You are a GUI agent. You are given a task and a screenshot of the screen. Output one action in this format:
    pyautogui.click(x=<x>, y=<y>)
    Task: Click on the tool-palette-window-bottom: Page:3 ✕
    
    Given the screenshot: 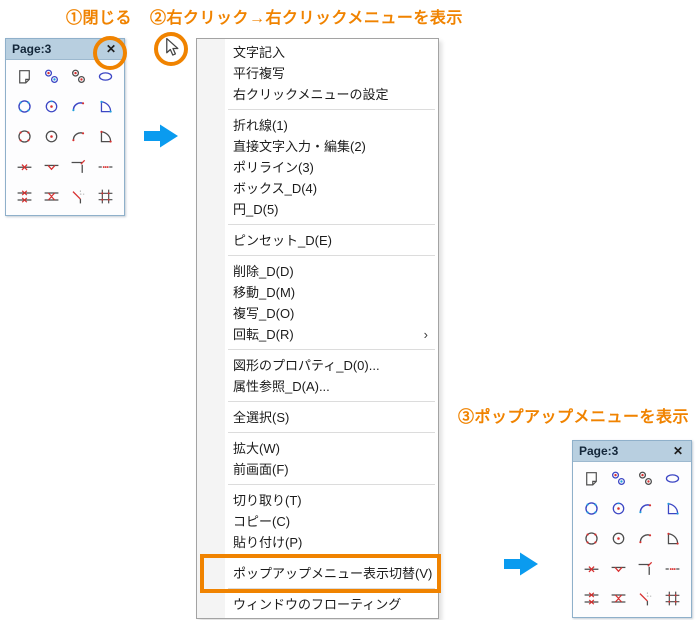 What is the action you would take?
    pyautogui.click(x=632, y=529)
    